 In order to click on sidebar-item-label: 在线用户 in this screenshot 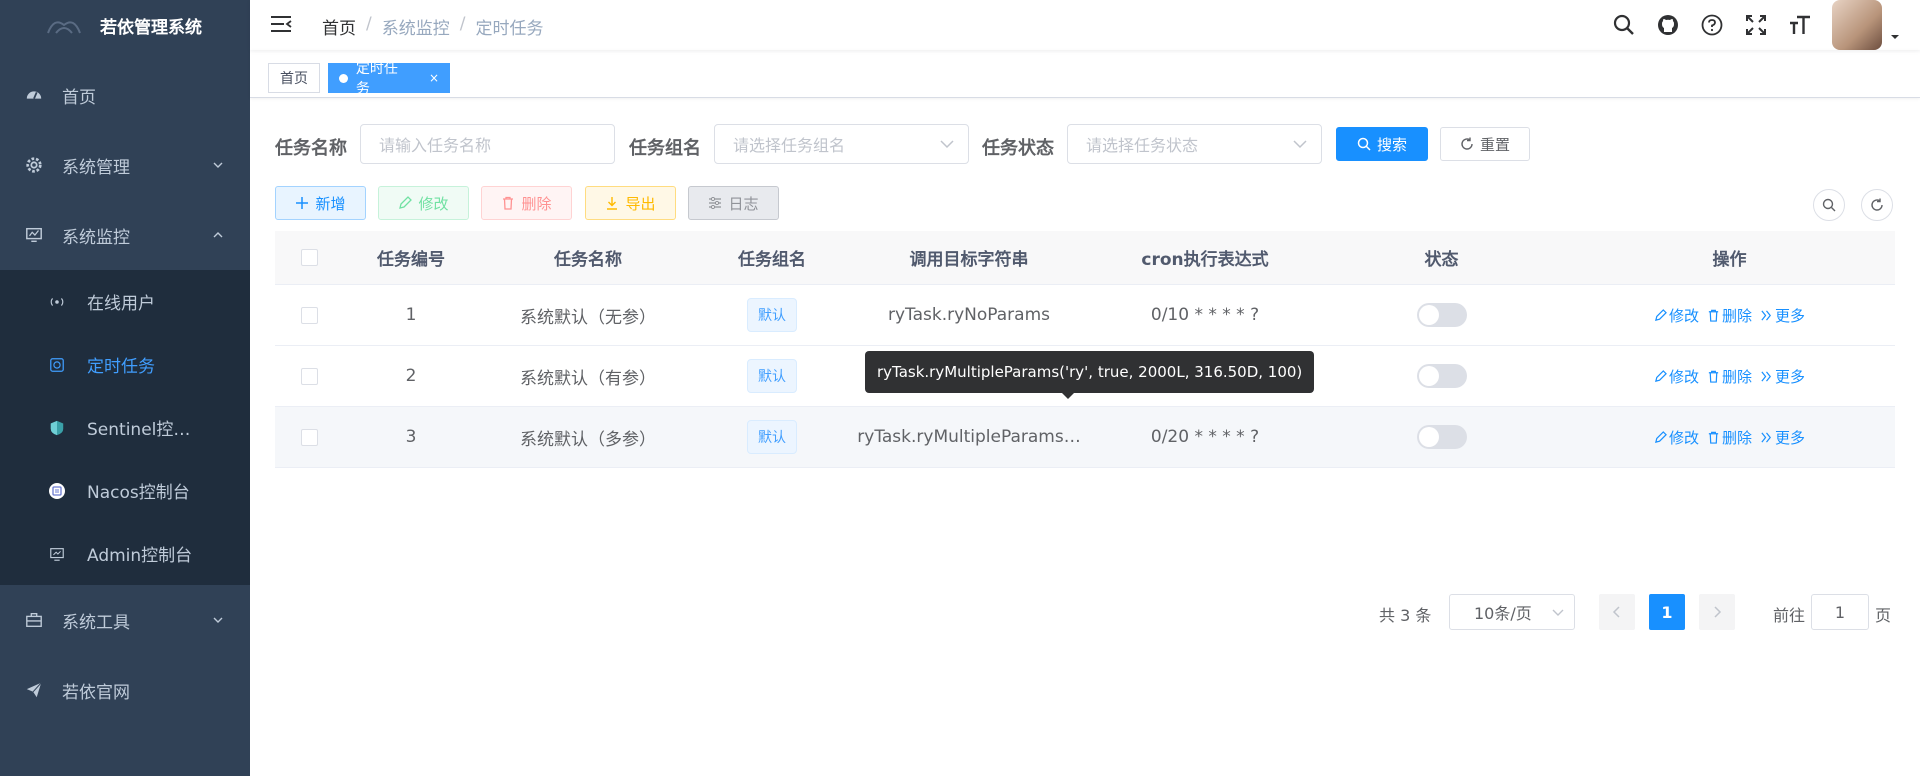, I will do `click(121, 304)`.